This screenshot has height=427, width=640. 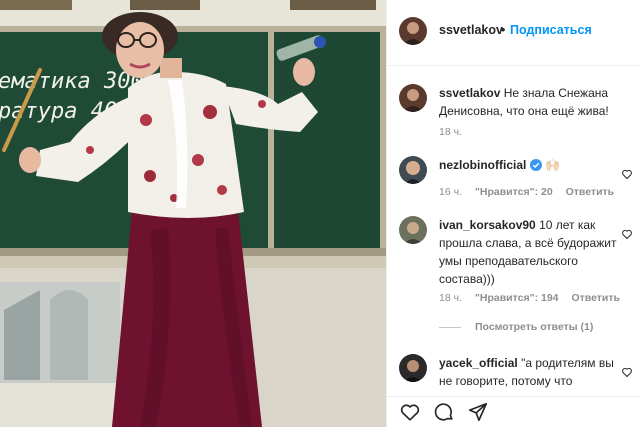 I want to click on avatar, so click(x=413, y=31).